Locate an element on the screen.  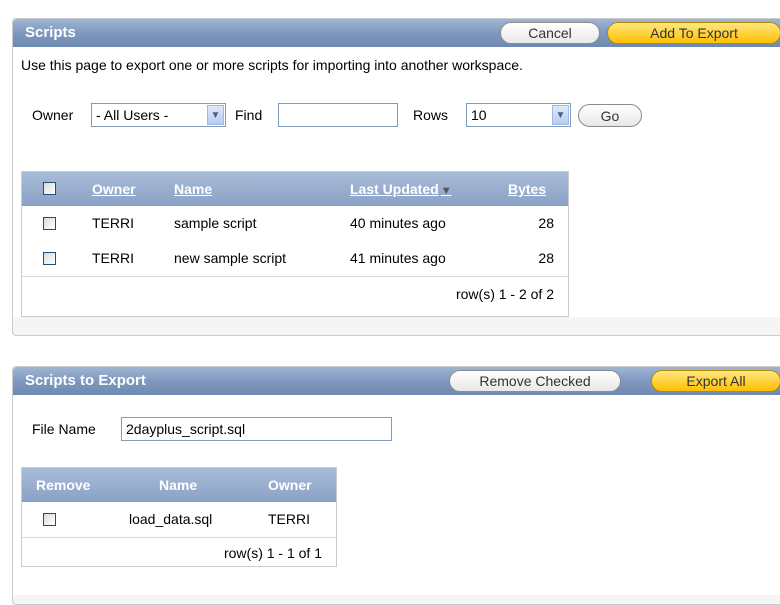
column-header-last-updated: Last Updated ▼ is located at coordinates (401, 189).